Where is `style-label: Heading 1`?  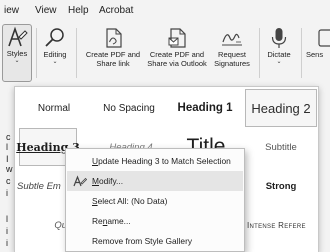 style-label: Heading 1 is located at coordinates (205, 108).